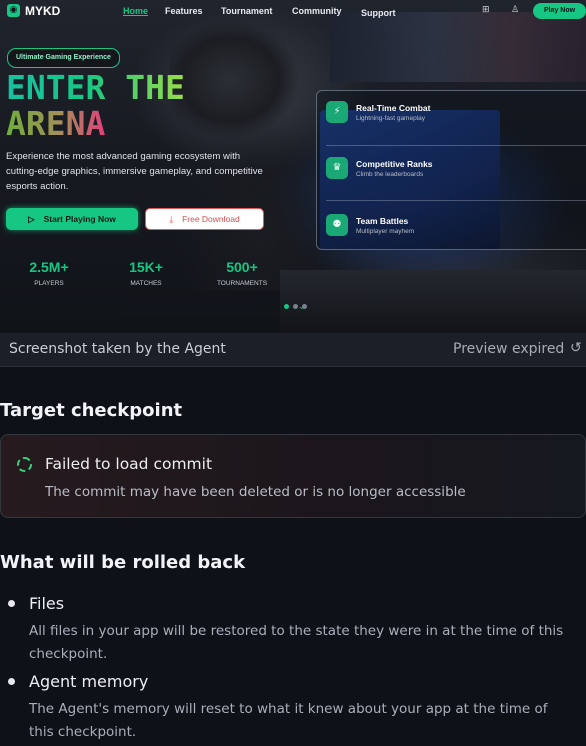 The width and height of the screenshot is (586, 746). What do you see at coordinates (486, 10) in the screenshot?
I see `cart-icon: ⊞` at bounding box center [486, 10].